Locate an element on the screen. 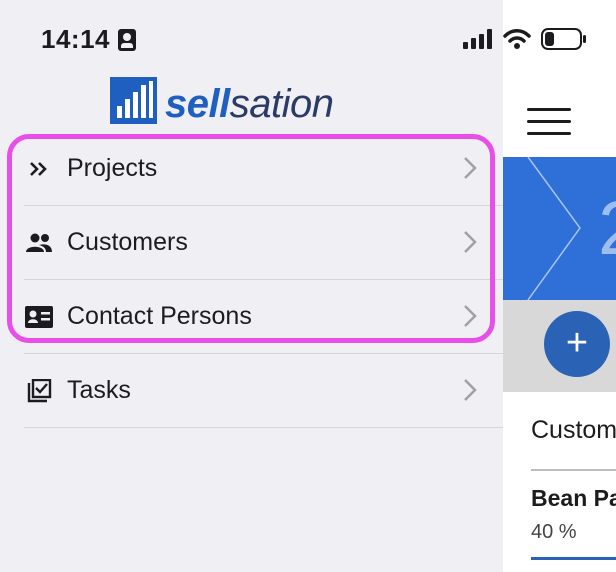 This screenshot has height=572, width=616. logo-text: sellsation is located at coordinates (249, 104).